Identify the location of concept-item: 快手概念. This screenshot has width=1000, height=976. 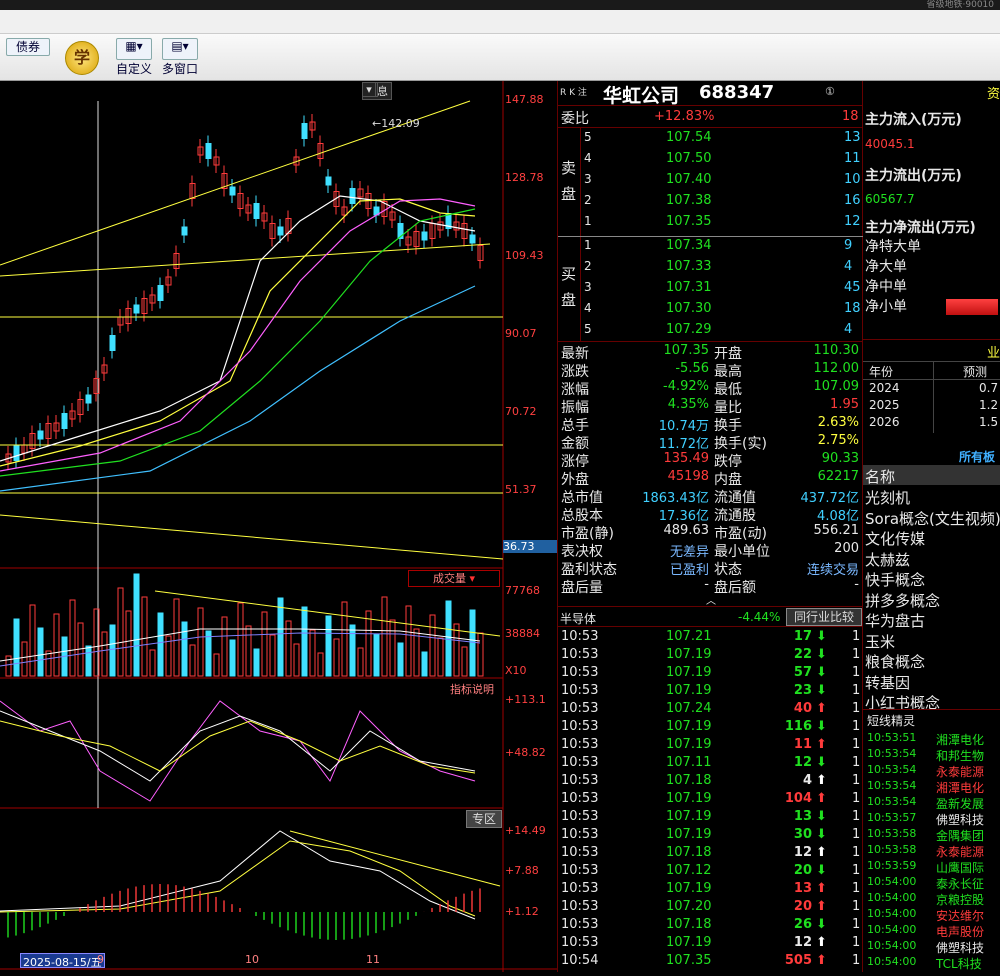
(895, 579).